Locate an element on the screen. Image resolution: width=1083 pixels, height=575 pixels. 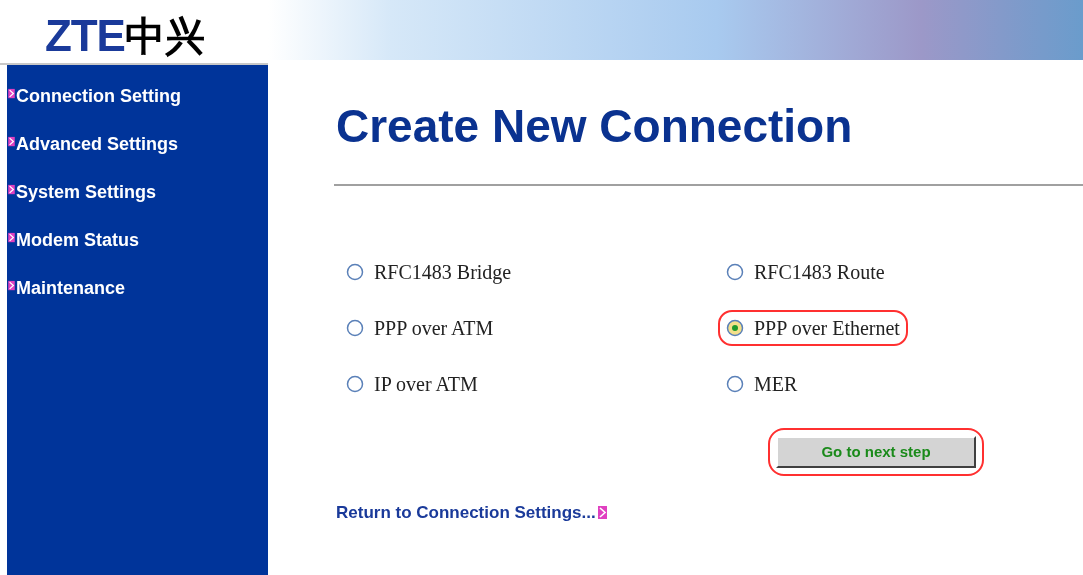
option-label: PPP over Ethernet is located at coordinates (827, 328).